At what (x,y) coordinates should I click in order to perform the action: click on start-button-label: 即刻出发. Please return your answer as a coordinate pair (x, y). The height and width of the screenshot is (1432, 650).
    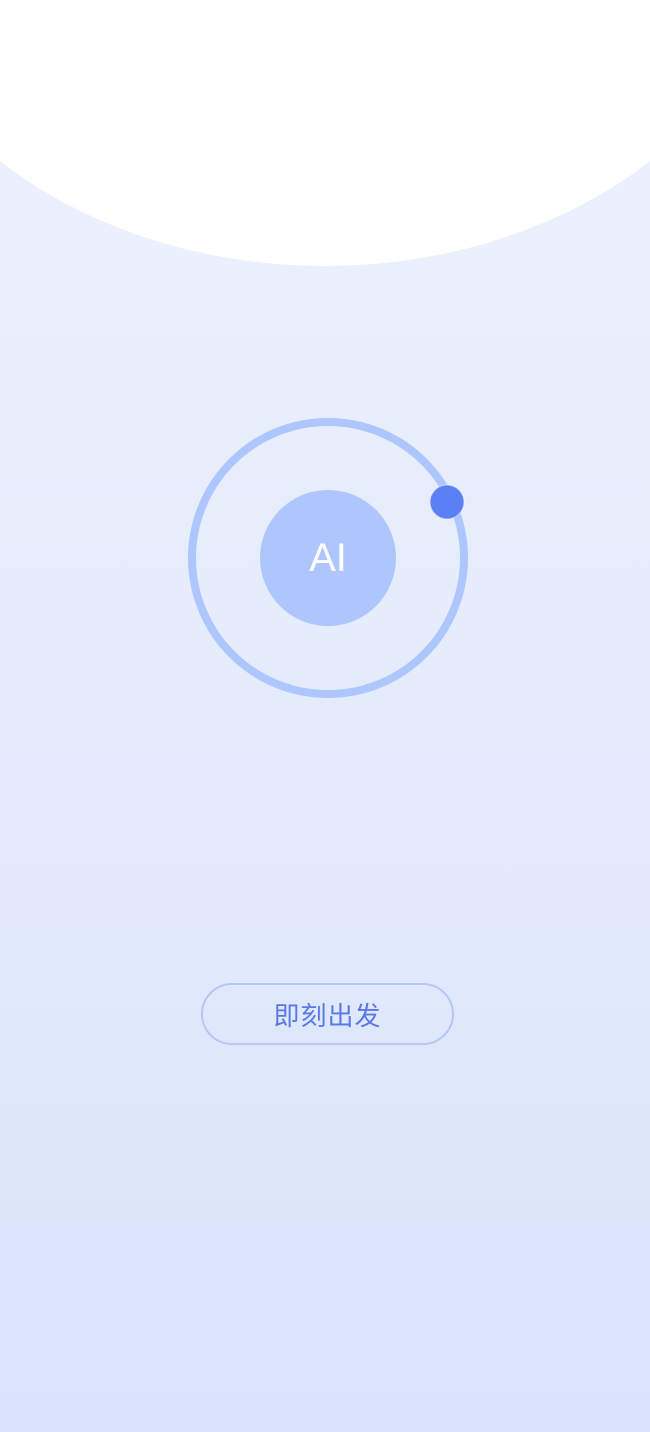
    Looking at the image, I should click on (327, 1016).